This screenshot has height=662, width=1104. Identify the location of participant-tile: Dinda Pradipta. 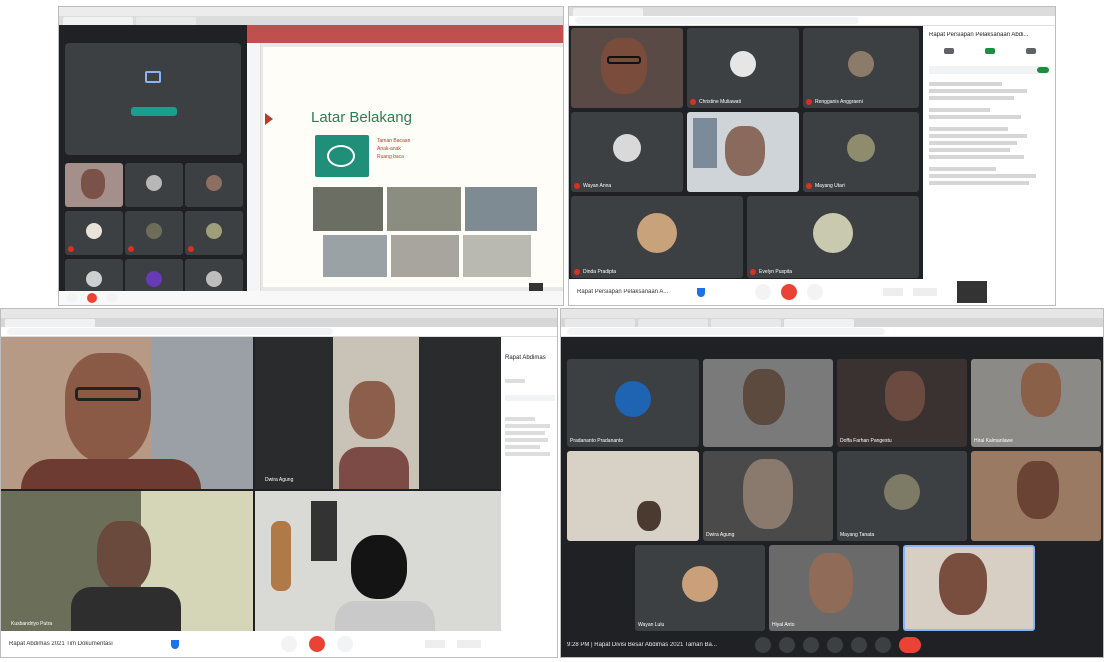
(657, 237).